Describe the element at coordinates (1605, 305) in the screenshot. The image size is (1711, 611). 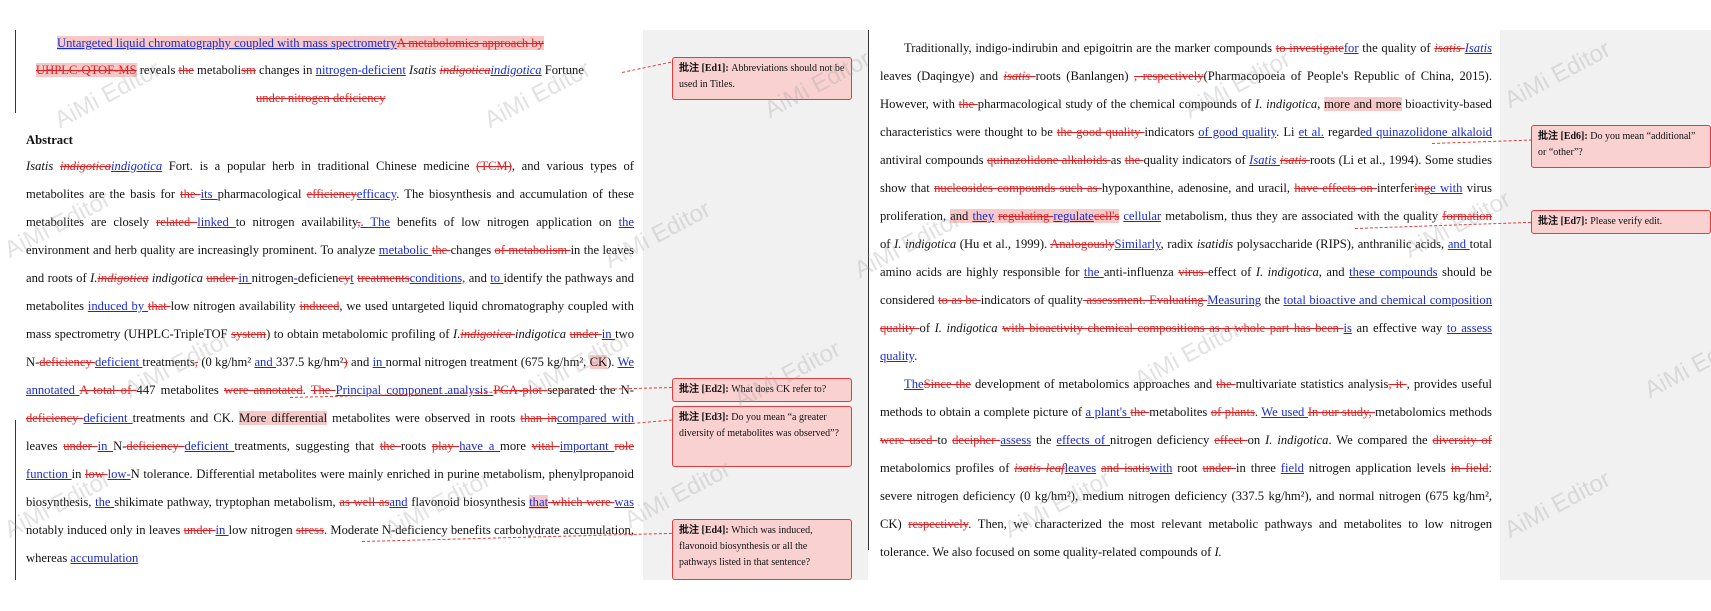
I see `comment-margin-right` at that location.